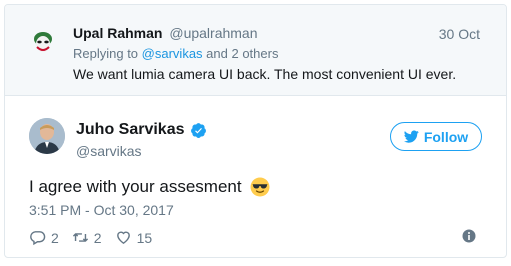  I want to click on replying-prefix: Replying to, so click(106, 53).